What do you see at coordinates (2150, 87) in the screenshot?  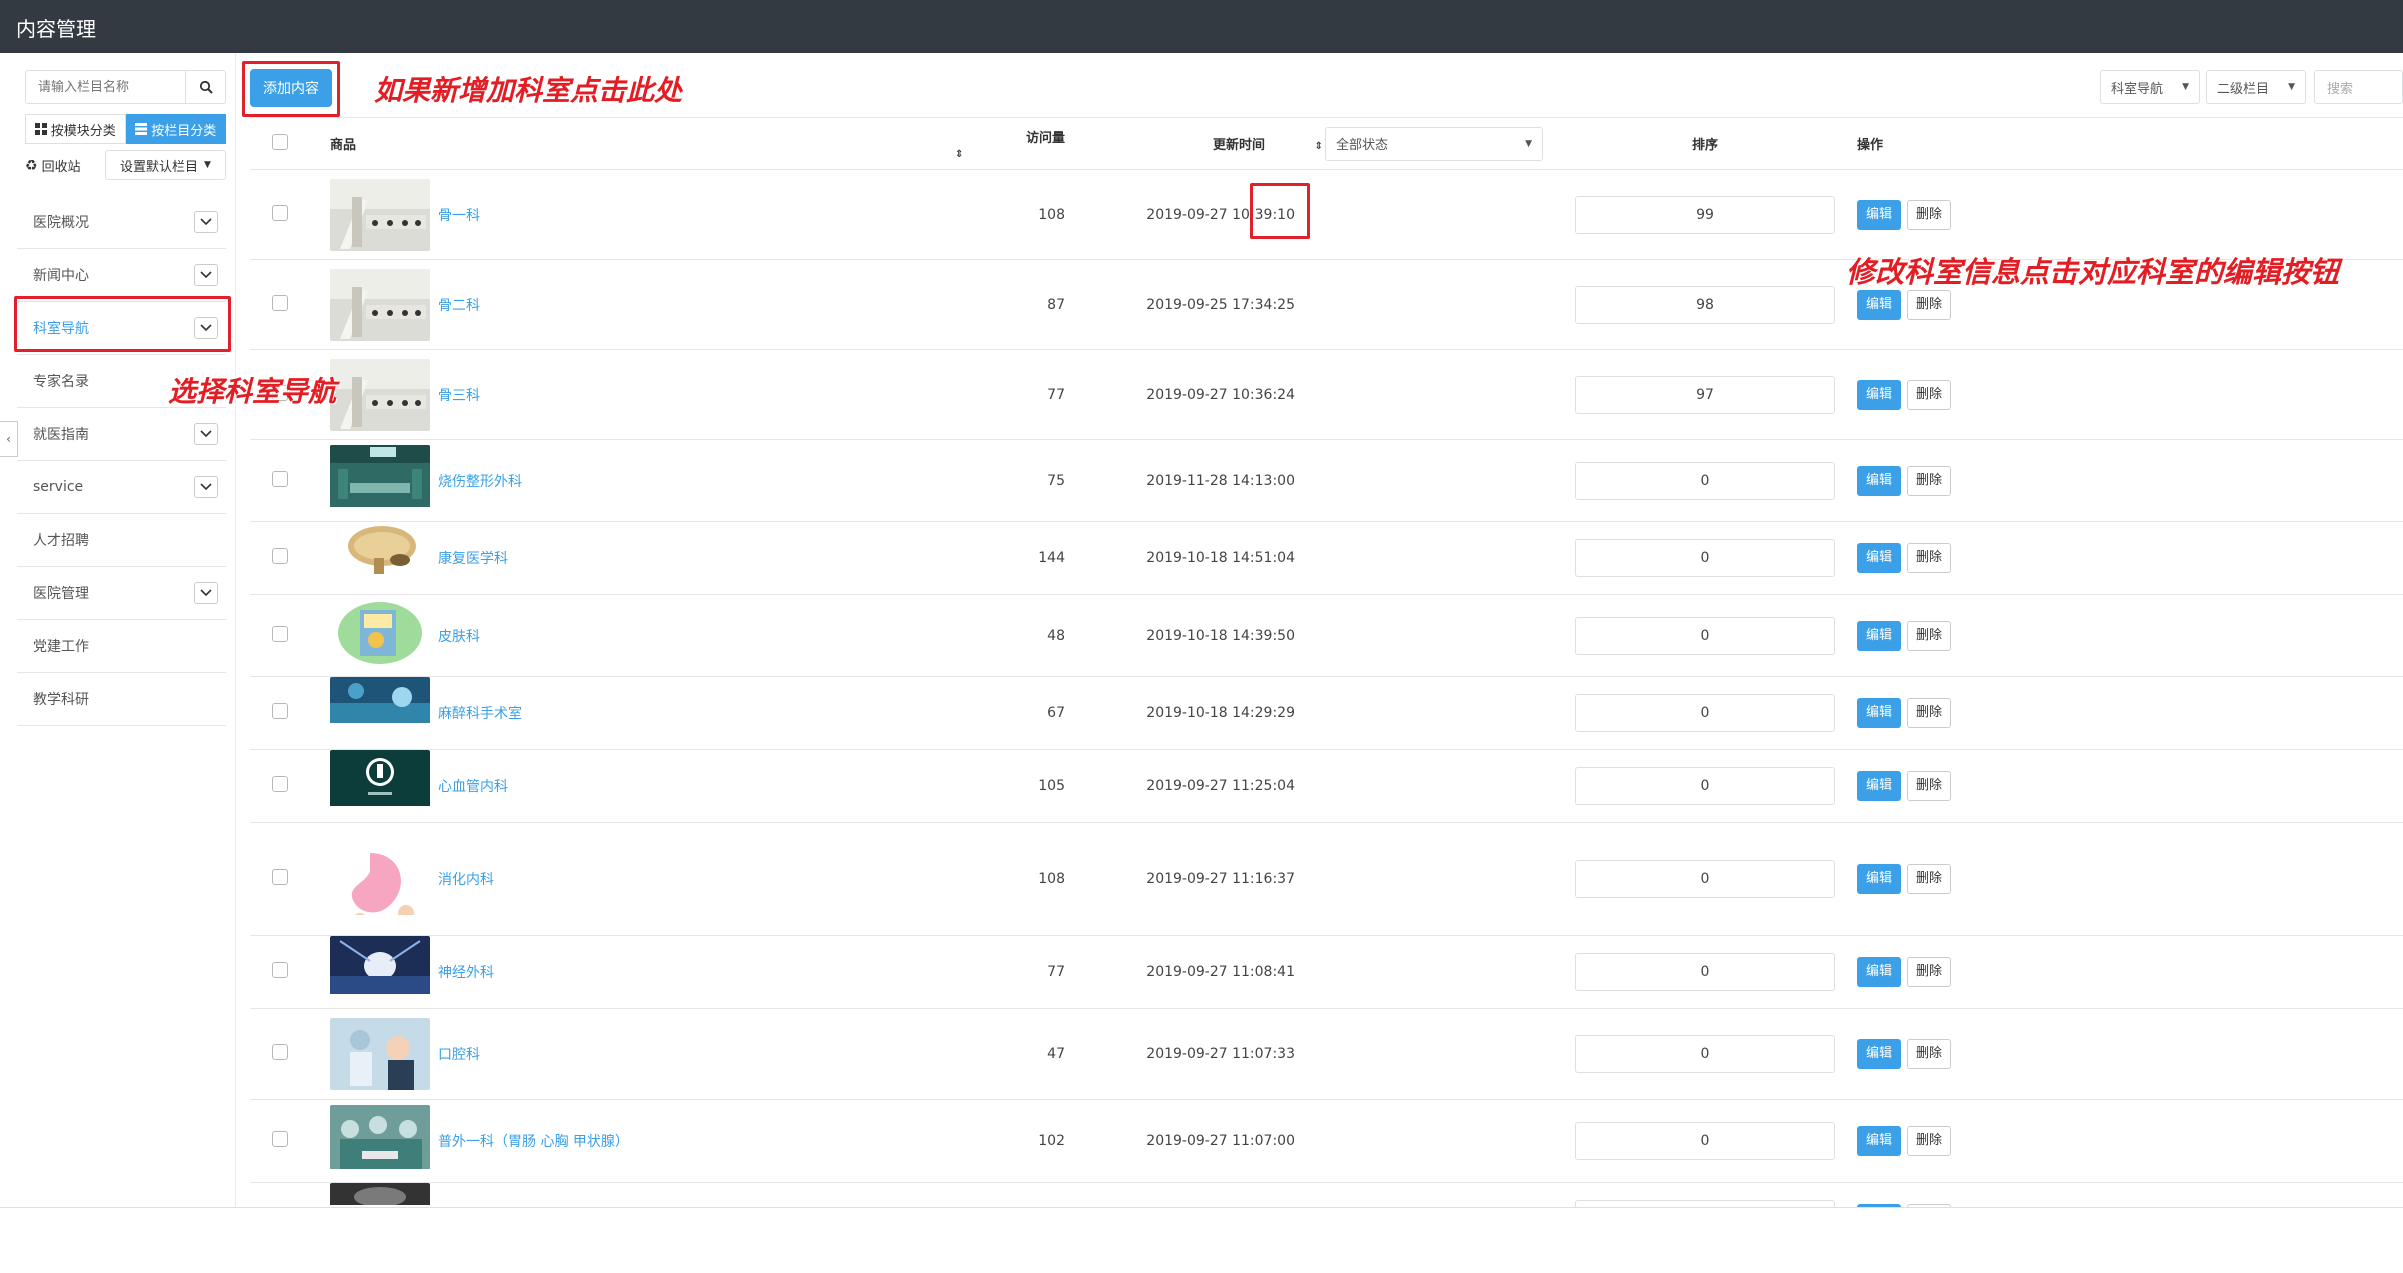 I see `category-filter-select: 科室导航 ▼` at bounding box center [2150, 87].